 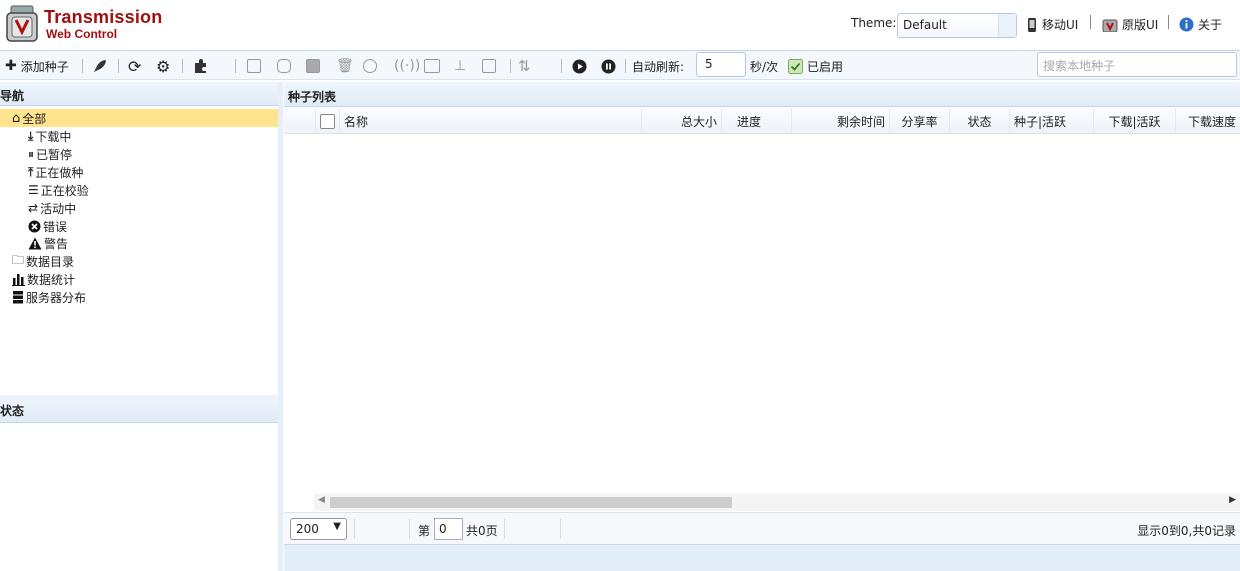 I want to click on rocket-icon, so click(x=100, y=66).